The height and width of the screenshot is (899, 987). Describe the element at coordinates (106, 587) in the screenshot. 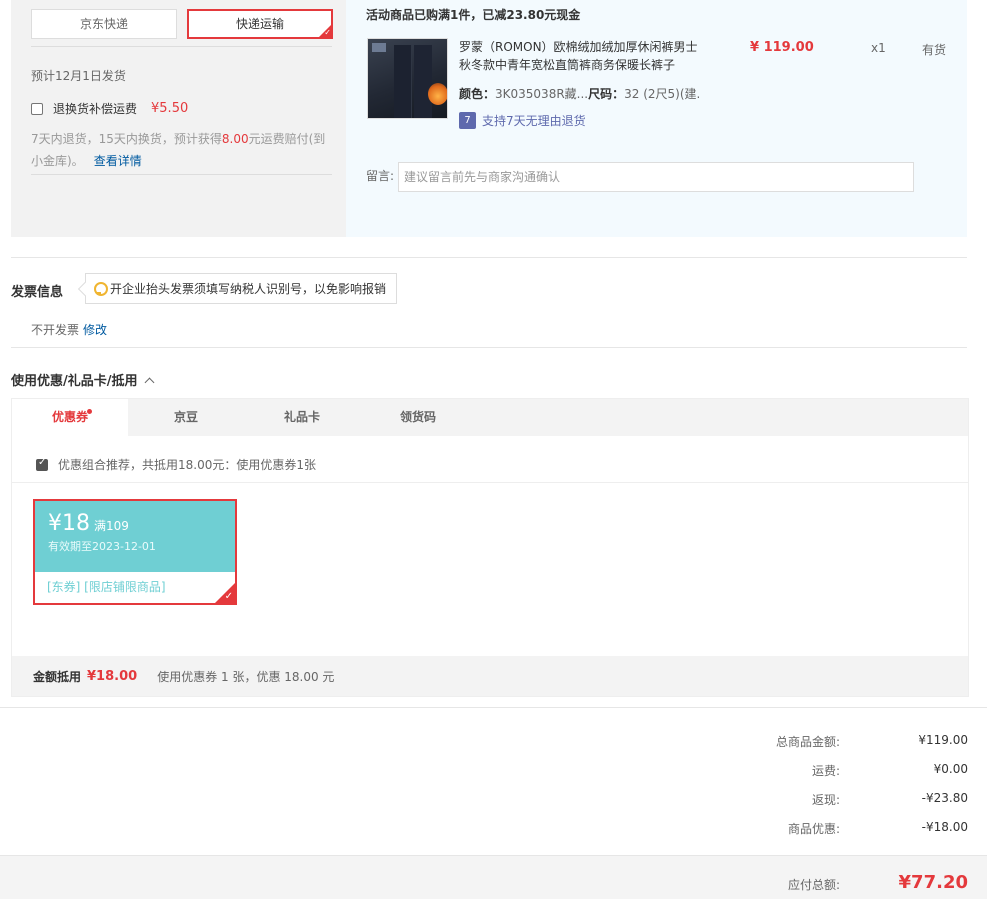

I see `coupon-scope: [东券] [限店铺限商品]` at that location.